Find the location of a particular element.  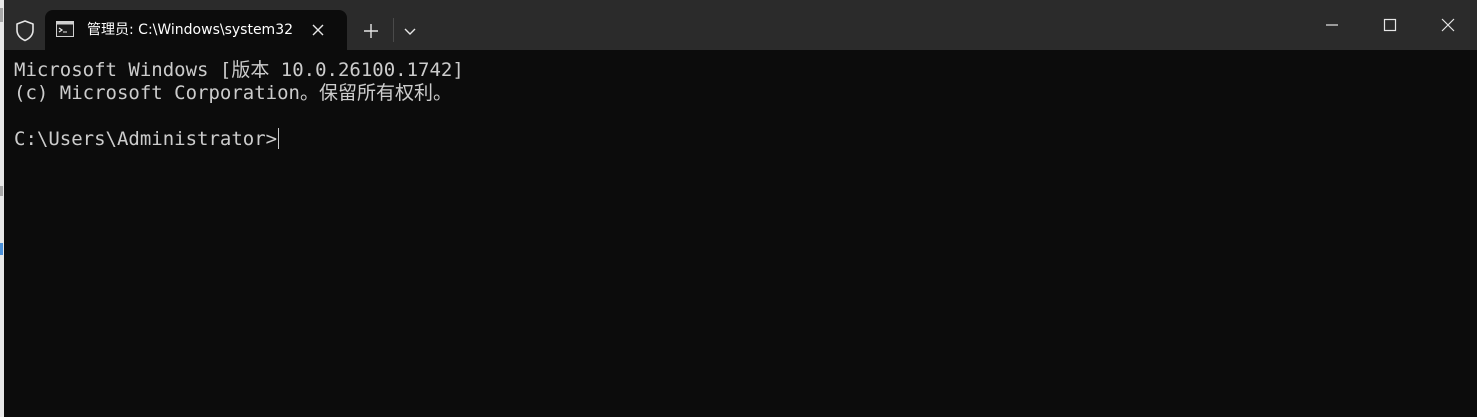

tab-title: 管理员: C:\Windows\system32 is located at coordinates (190, 30).